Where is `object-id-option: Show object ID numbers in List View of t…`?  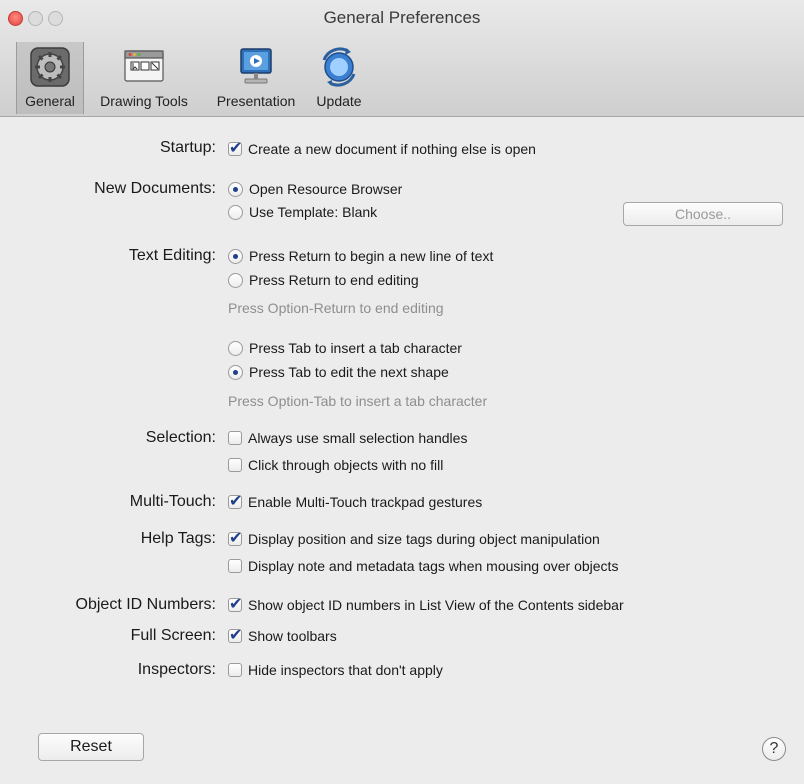 object-id-option: Show object ID numbers in List View of t… is located at coordinates (426, 604).